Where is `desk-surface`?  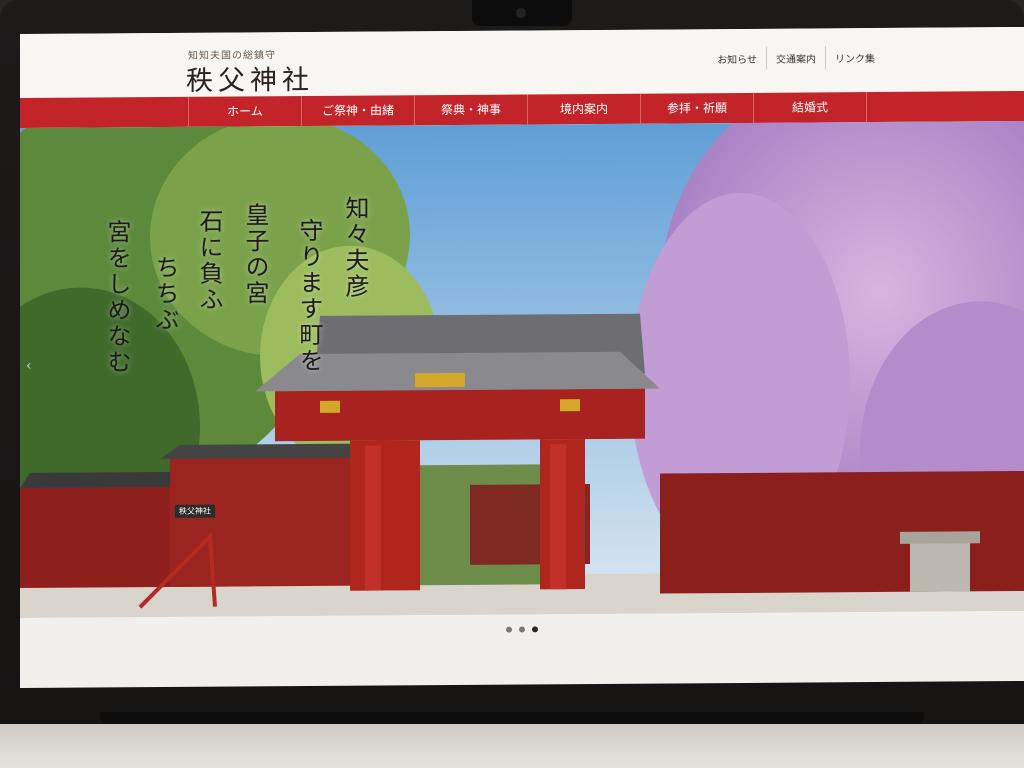 desk-surface is located at coordinates (512, 746).